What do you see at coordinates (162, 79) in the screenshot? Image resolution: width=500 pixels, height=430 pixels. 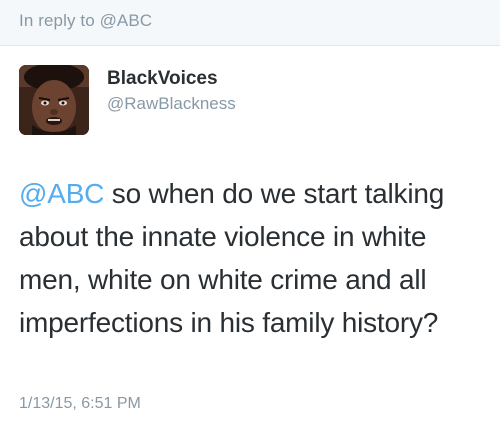 I see `author-display-name: BlackVoices` at bounding box center [162, 79].